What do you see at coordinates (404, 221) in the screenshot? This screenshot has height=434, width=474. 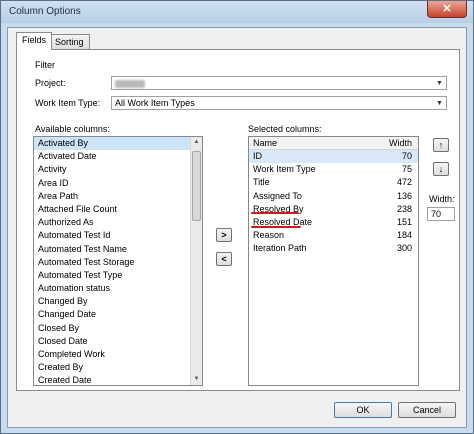 I see `selected-column-width: 151` at bounding box center [404, 221].